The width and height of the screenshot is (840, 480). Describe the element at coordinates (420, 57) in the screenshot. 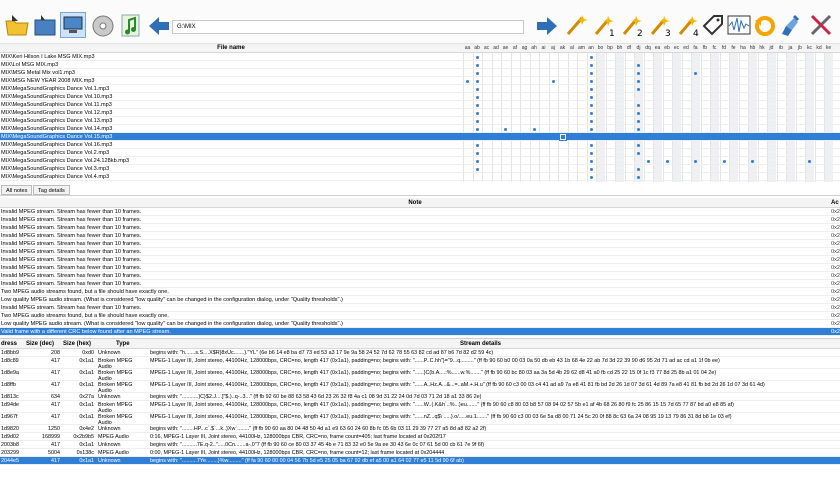

I see `file-row: MIX\Keri Hilson I Lake MSG MIX.mp3` at that location.